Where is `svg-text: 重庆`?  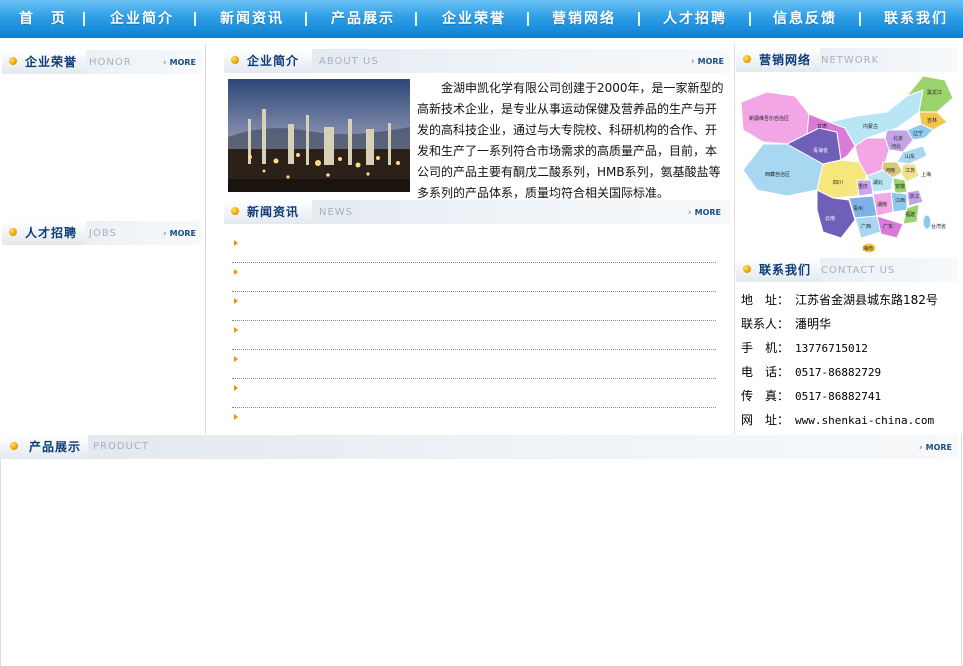
svg-text: 重庆 is located at coordinates (863, 186).